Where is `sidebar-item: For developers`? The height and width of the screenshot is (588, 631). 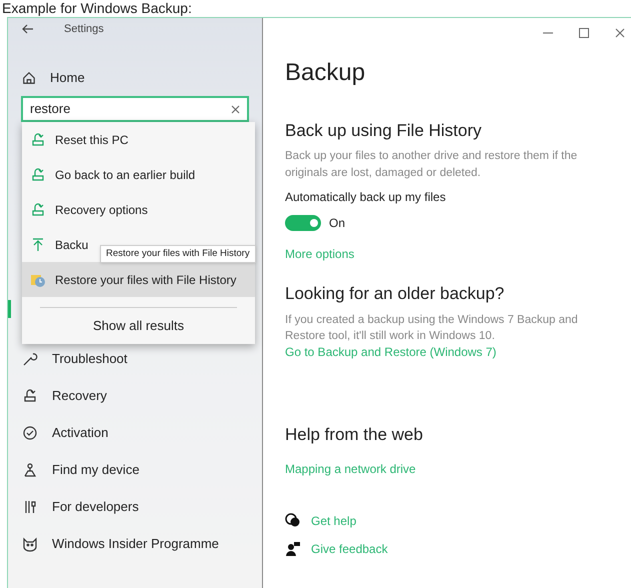 sidebar-item: For developers is located at coordinates (135, 506).